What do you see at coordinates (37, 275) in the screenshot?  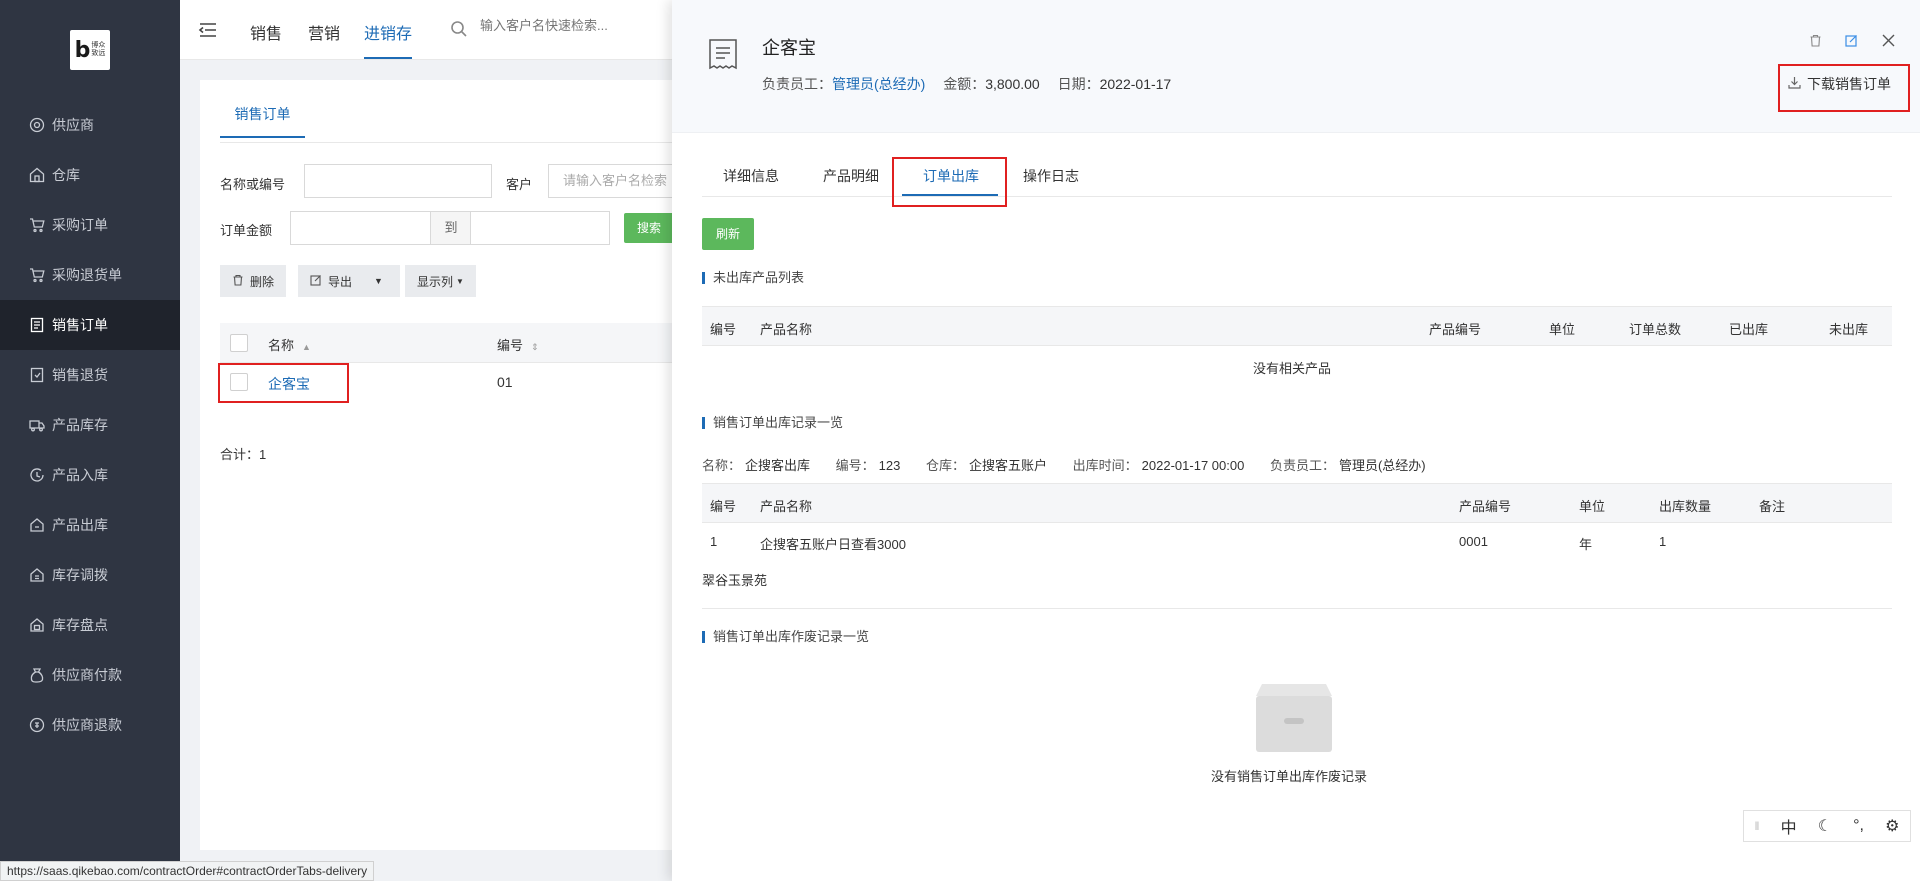 I see `cart-return-icon` at bounding box center [37, 275].